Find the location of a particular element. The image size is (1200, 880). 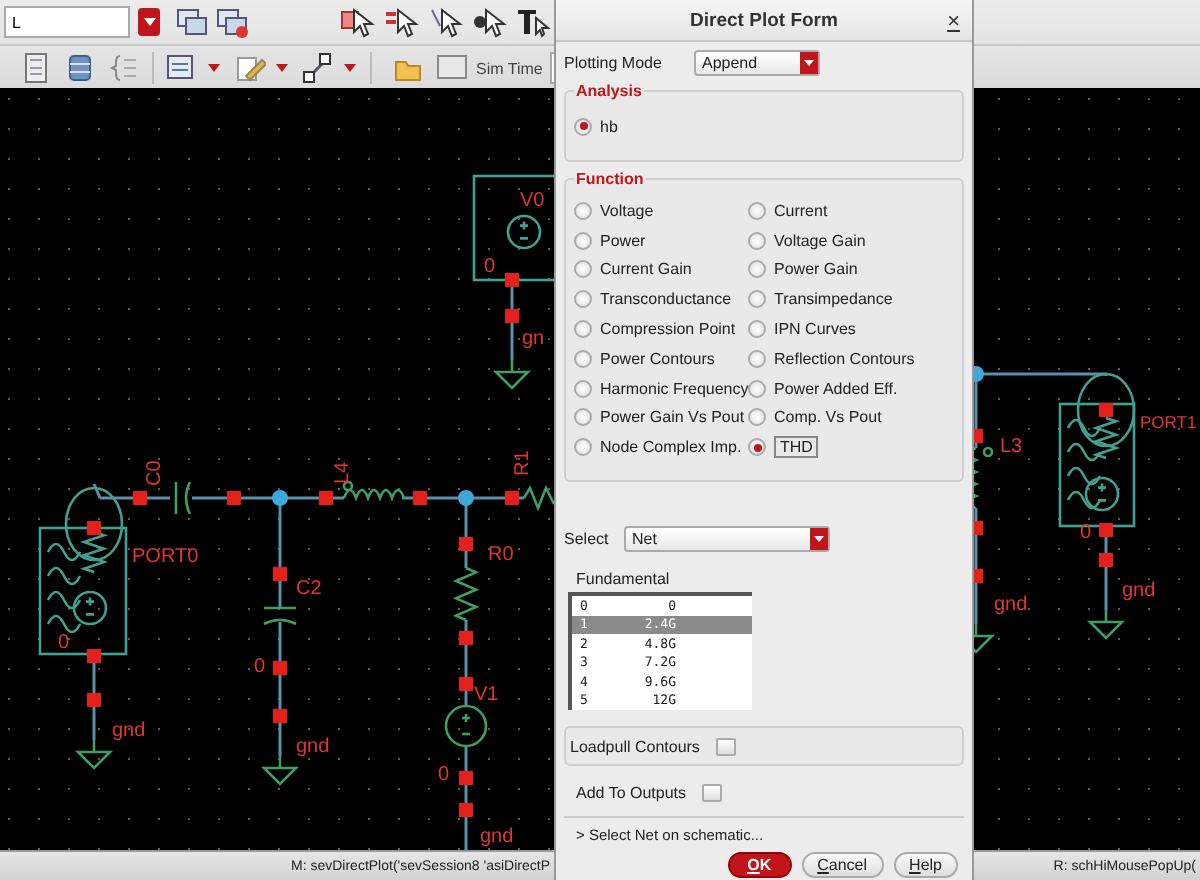

select-dropdown: Net is located at coordinates (727, 538).